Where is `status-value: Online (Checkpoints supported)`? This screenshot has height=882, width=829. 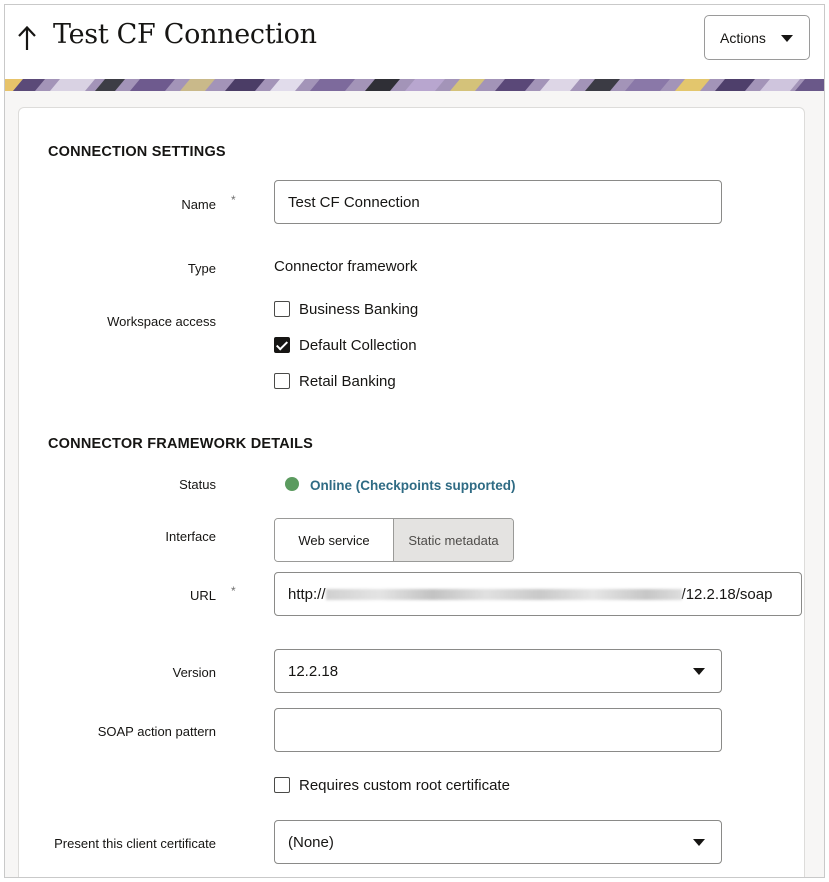 status-value: Online (Checkpoints supported) is located at coordinates (413, 485).